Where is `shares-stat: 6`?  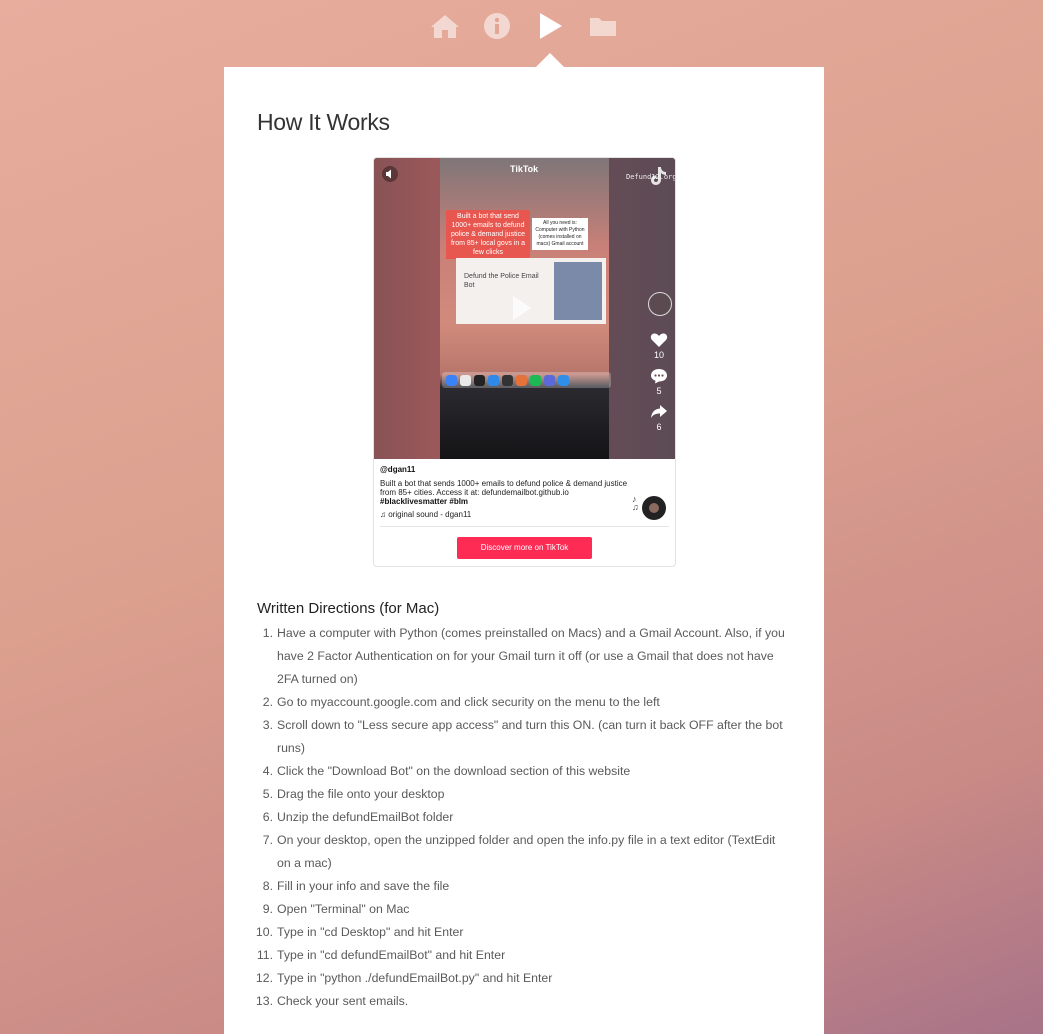
shares-stat: 6 is located at coordinates (659, 418).